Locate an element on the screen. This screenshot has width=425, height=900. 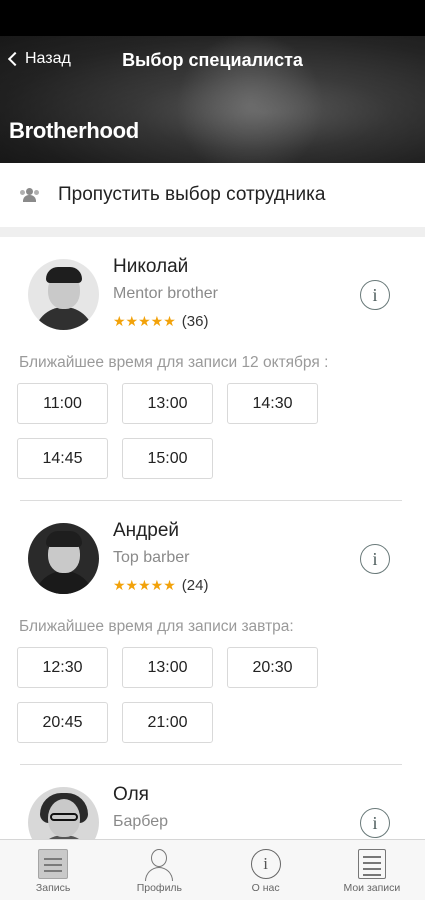
specialist-role: Top barber is located at coordinates (151, 557).